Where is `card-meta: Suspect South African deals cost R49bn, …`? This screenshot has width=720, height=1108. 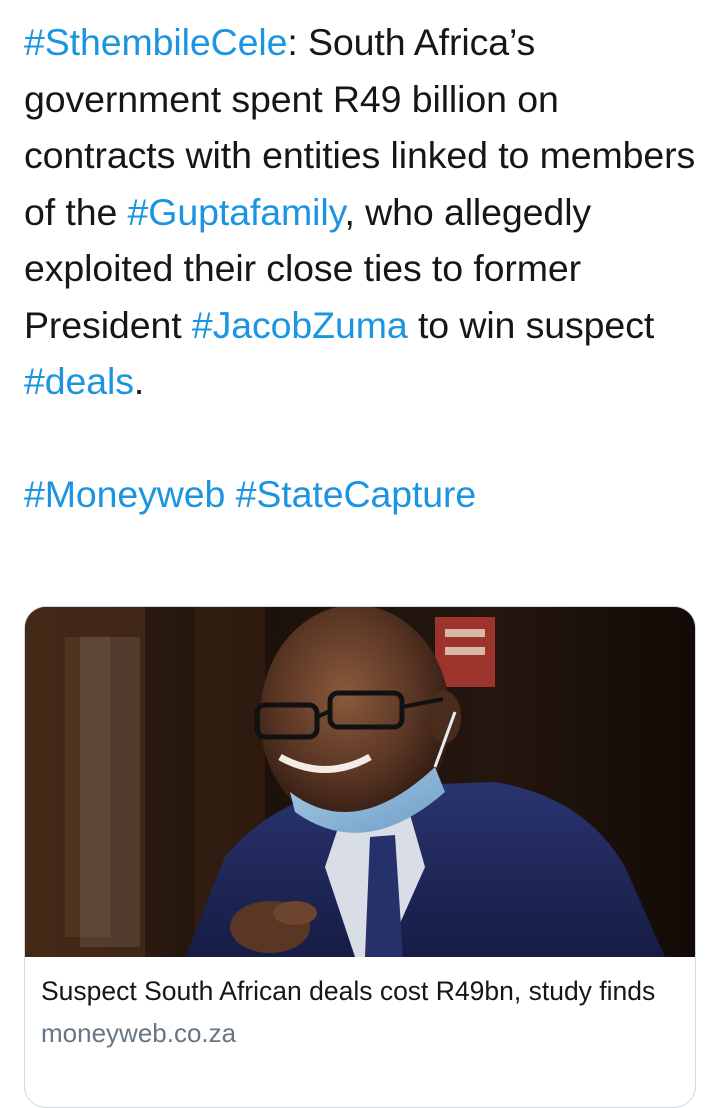
card-meta: Suspect South African deals cost R49bn, … is located at coordinates (360, 1004).